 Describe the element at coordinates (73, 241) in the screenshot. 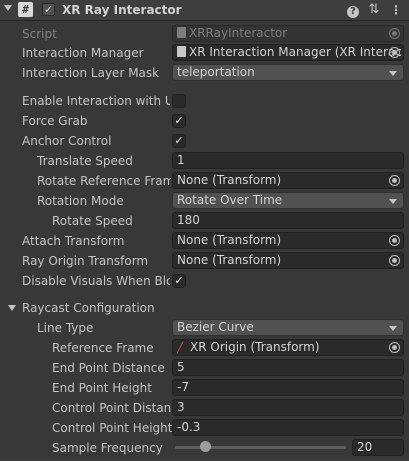

I see `attach-transform-label: Attach Transform` at that location.